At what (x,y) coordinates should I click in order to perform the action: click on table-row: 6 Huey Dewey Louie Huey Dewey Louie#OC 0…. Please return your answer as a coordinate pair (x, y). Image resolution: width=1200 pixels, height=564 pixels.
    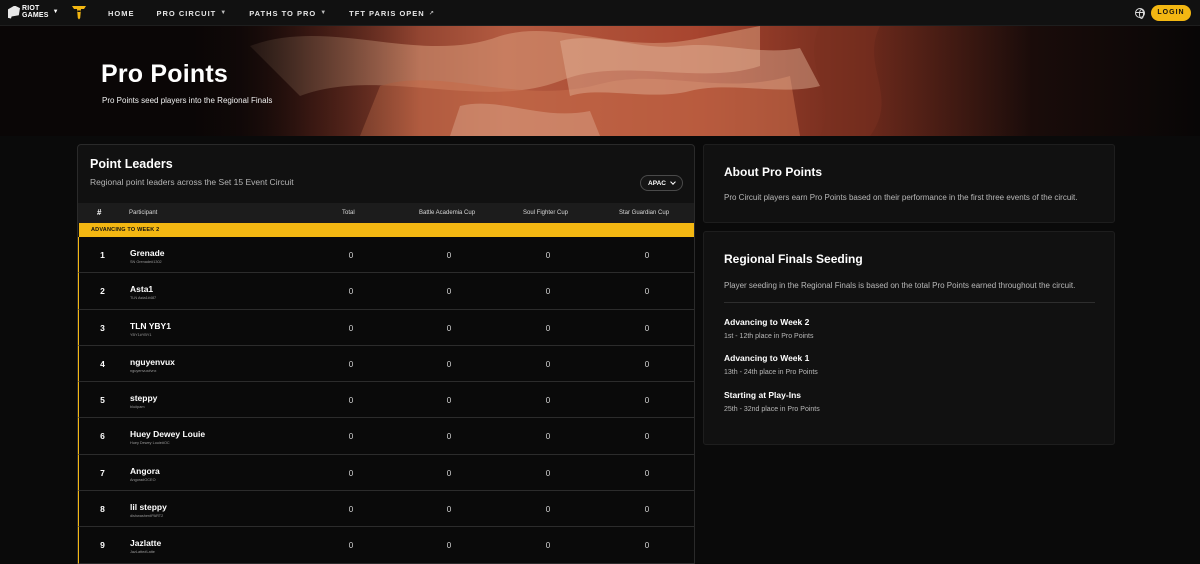
    Looking at the image, I should click on (386, 436).